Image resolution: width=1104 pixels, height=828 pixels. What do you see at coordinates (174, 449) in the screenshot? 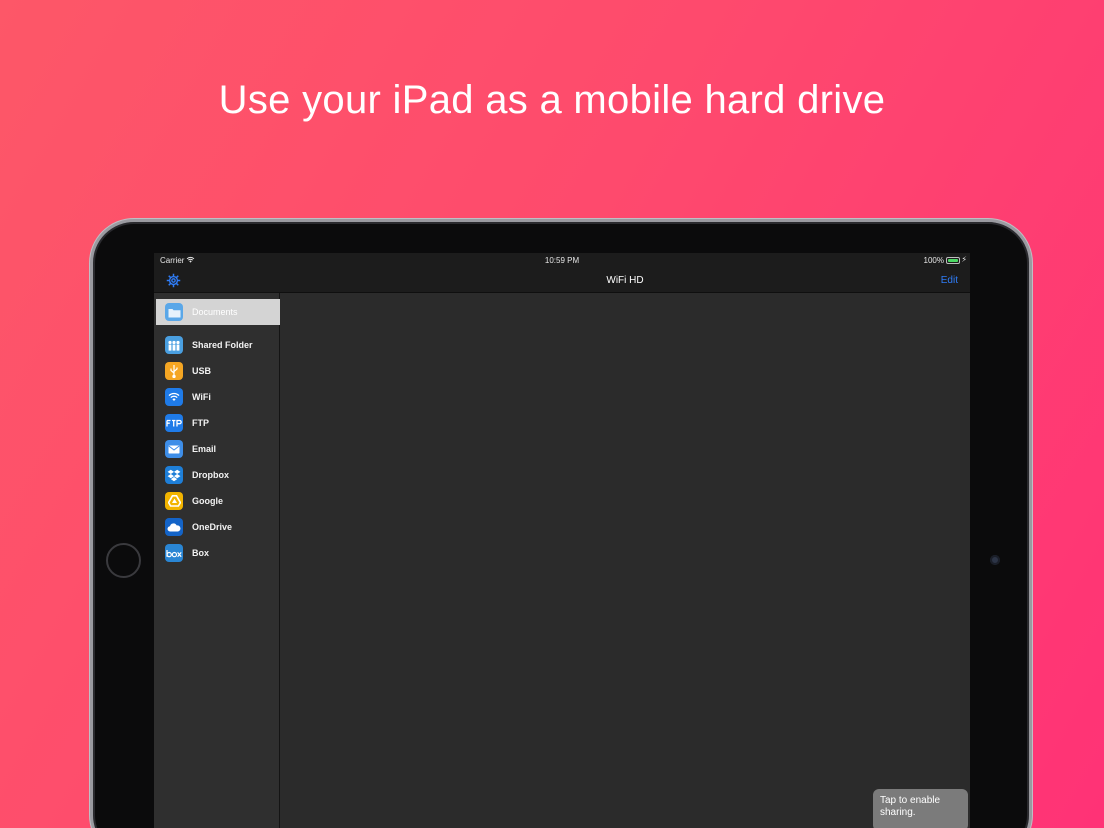
I see `envelope-icon` at bounding box center [174, 449].